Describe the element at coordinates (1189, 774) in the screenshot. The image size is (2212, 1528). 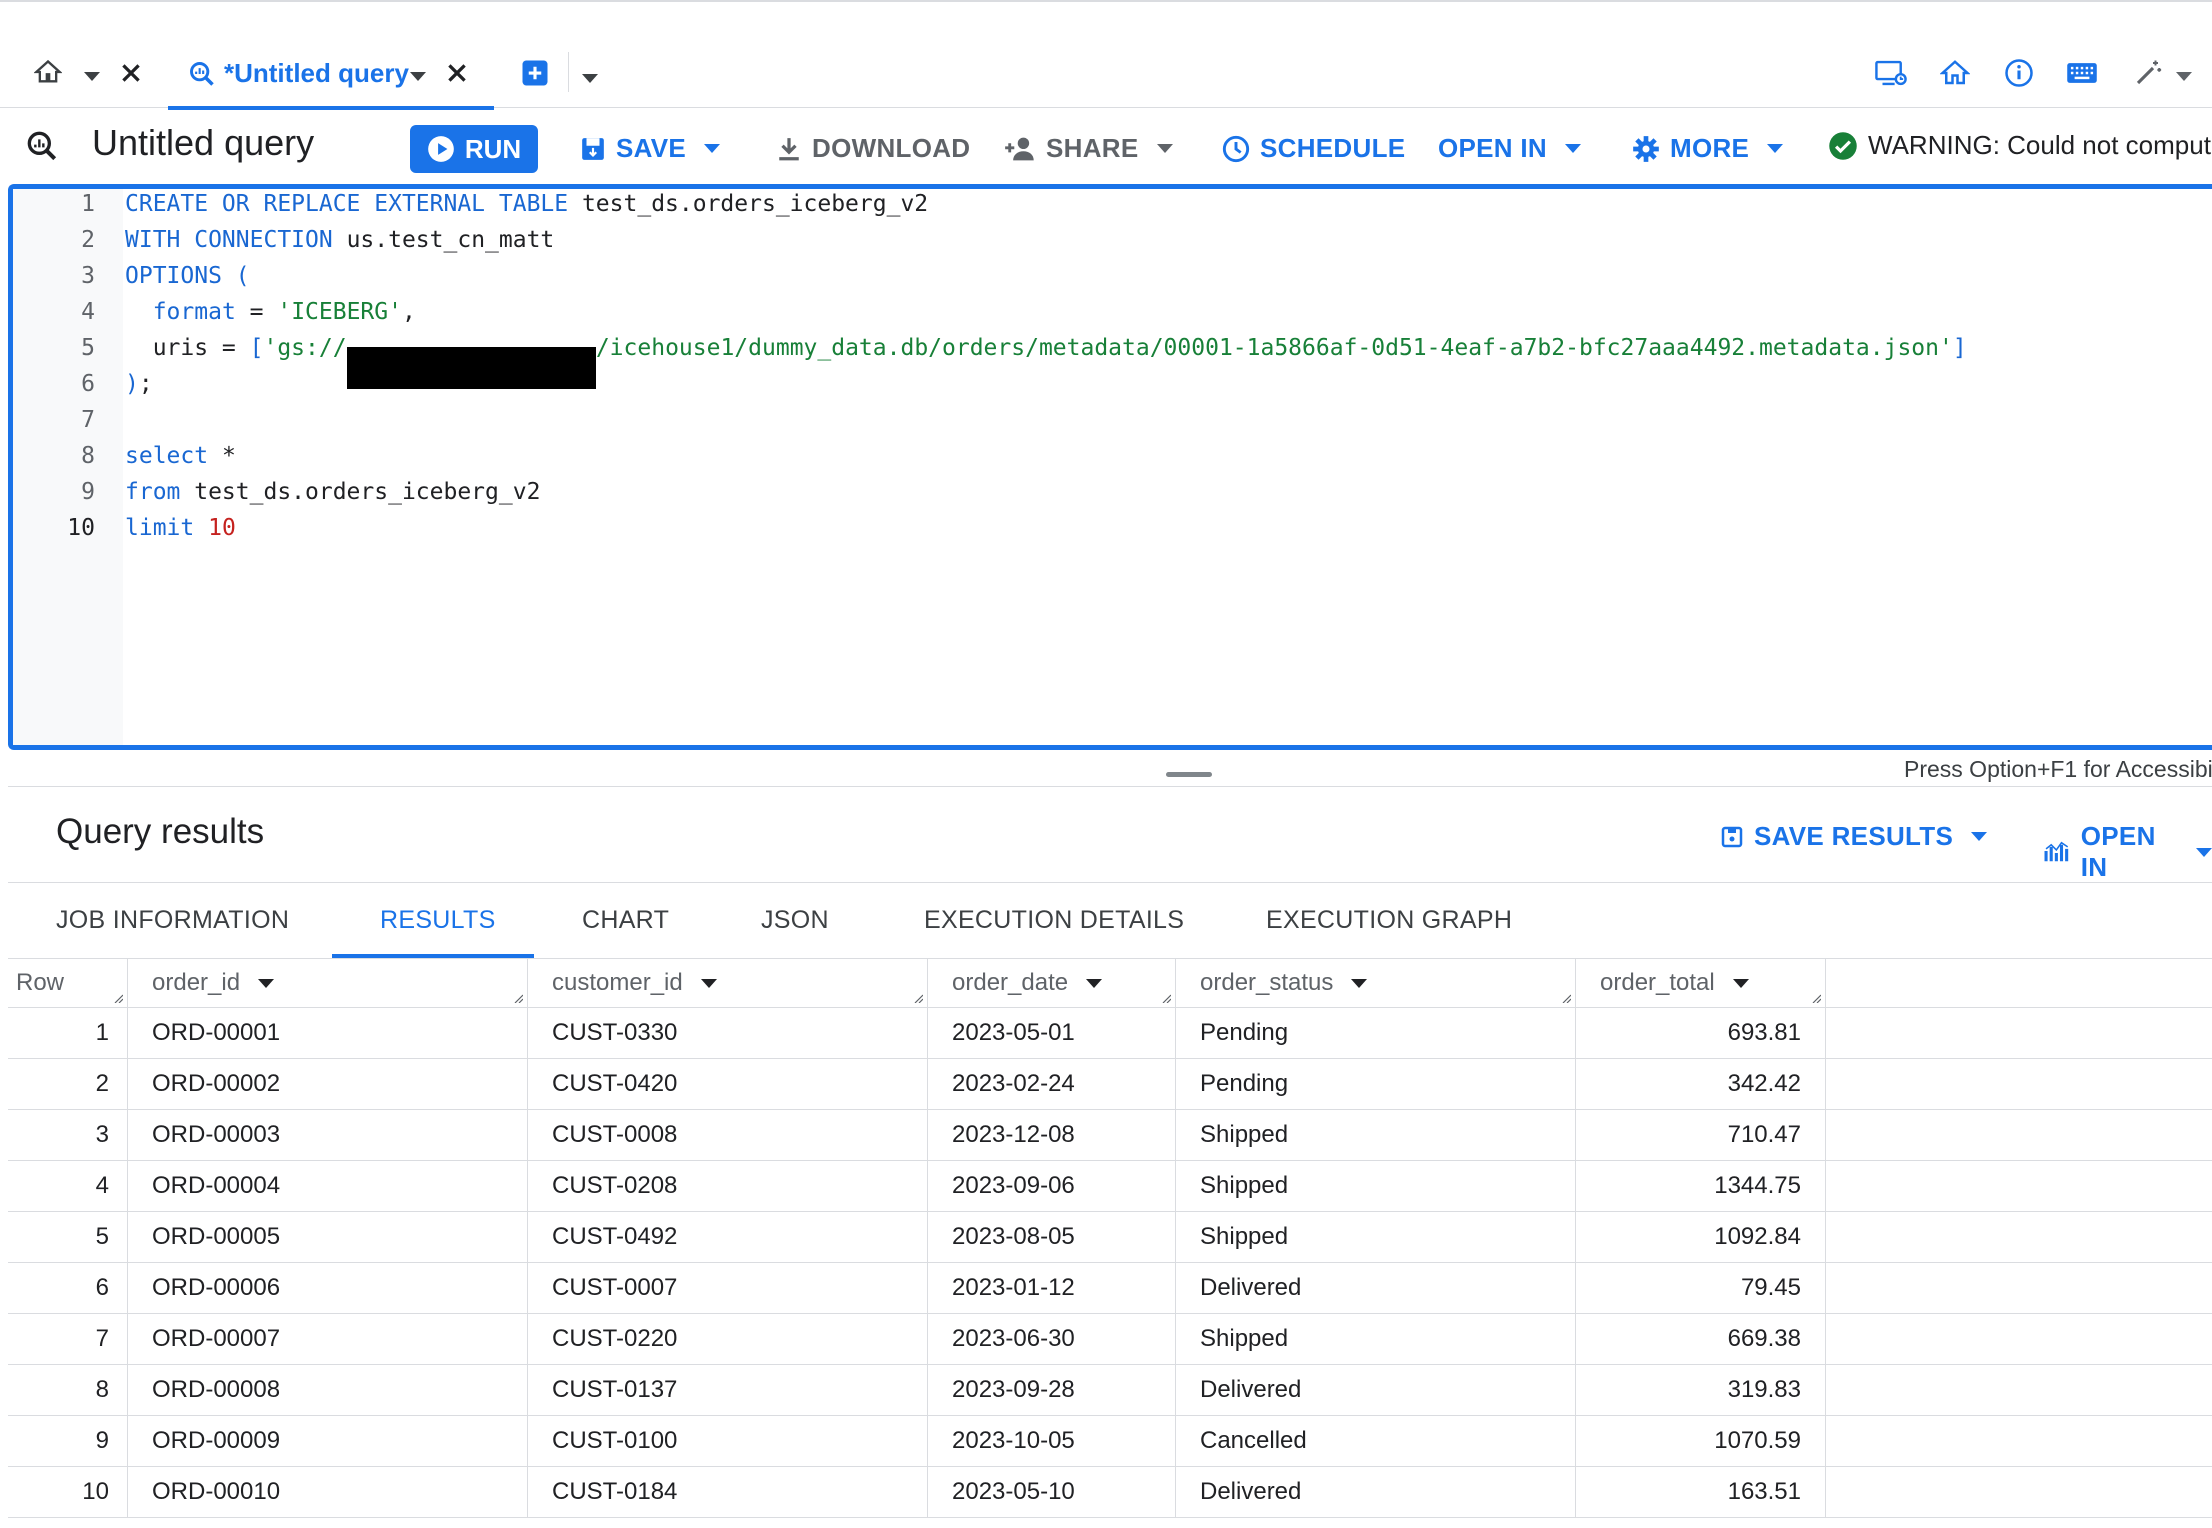
I see `pane-resize-handle` at that location.